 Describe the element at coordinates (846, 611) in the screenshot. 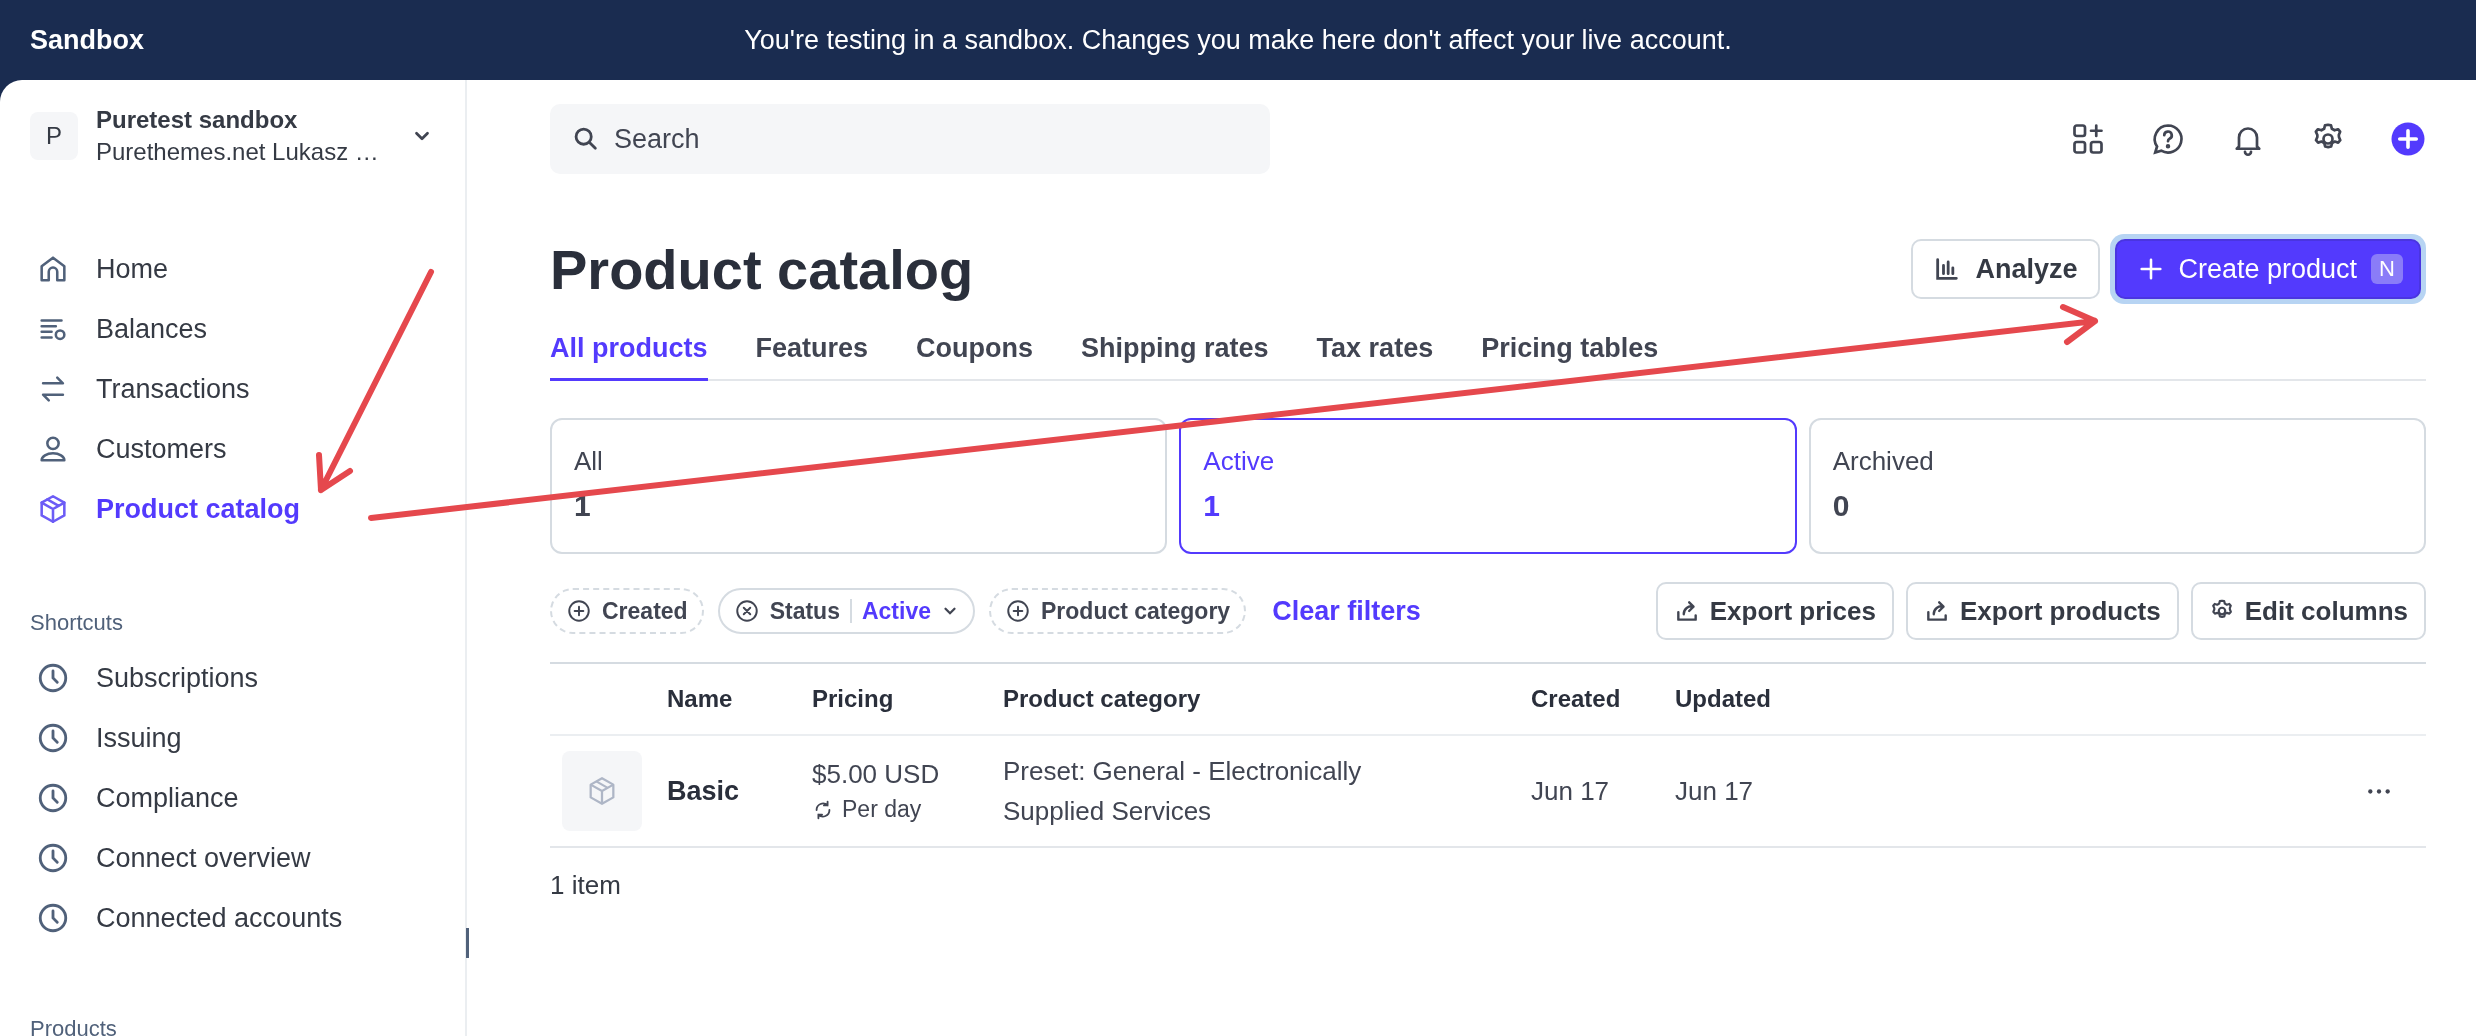

I see `filter-chip: Status Active` at that location.